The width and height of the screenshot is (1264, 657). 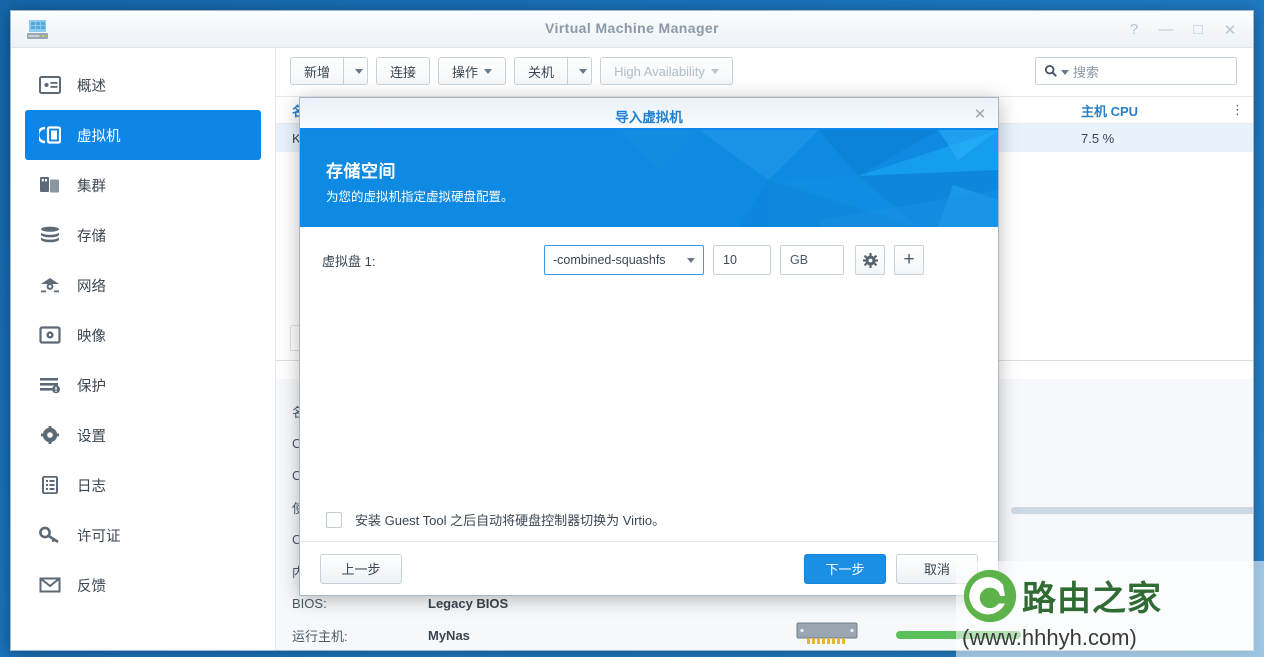 What do you see at coordinates (799, 260) in the screenshot?
I see `disk-unit-value: GB` at bounding box center [799, 260].